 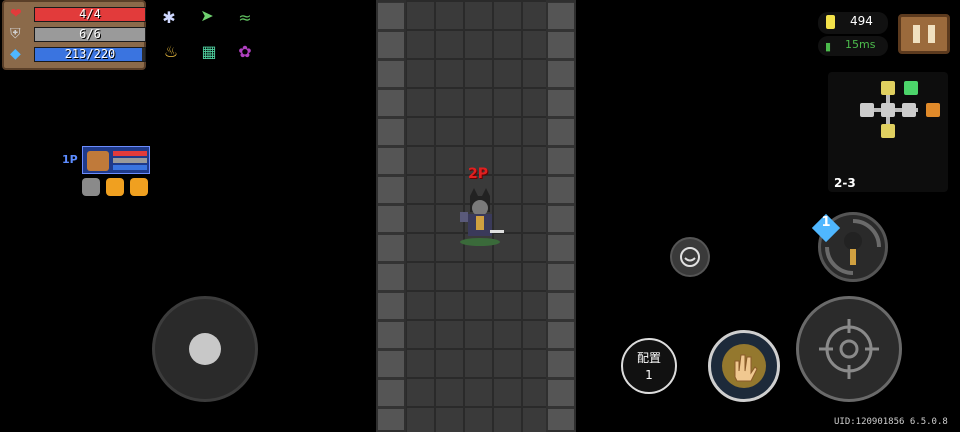 I want to click on energy-row: ◆ 213/220, so click(x=78, y=54).